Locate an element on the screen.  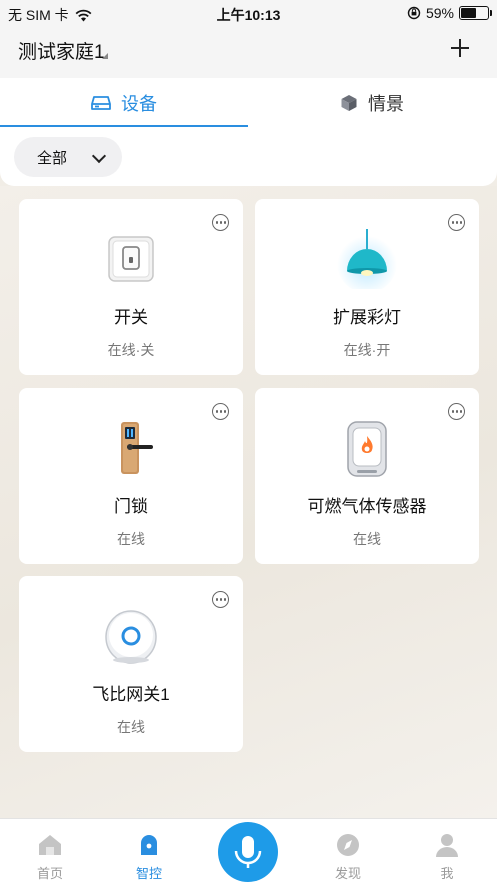
tab-scenes-label: 情景 is located at coordinates (386, 104).